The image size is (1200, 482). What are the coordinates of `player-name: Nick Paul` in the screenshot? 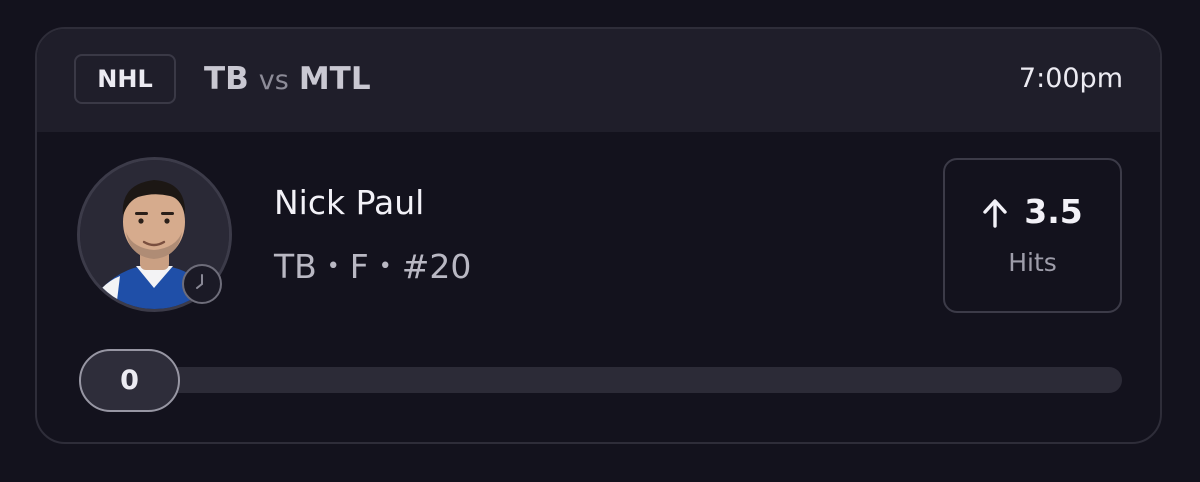 It's located at (349, 202).